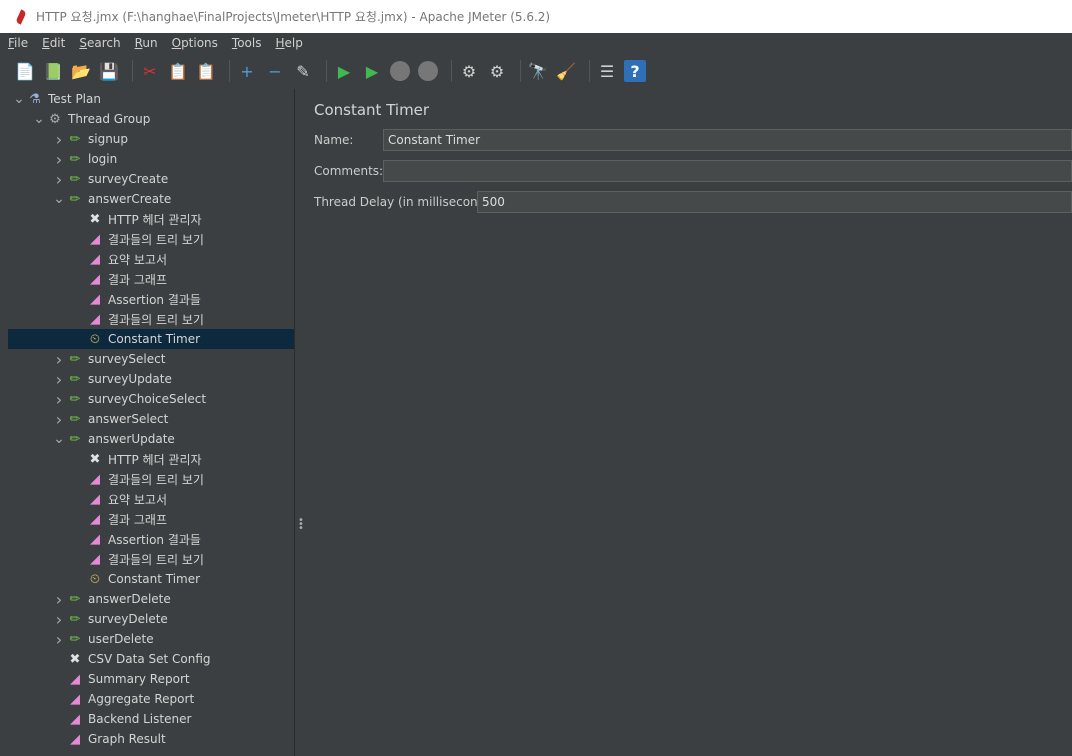 This screenshot has width=1072, height=756. I want to click on tree-node: ⌄ ✏ answerUpdate, so click(151, 439).